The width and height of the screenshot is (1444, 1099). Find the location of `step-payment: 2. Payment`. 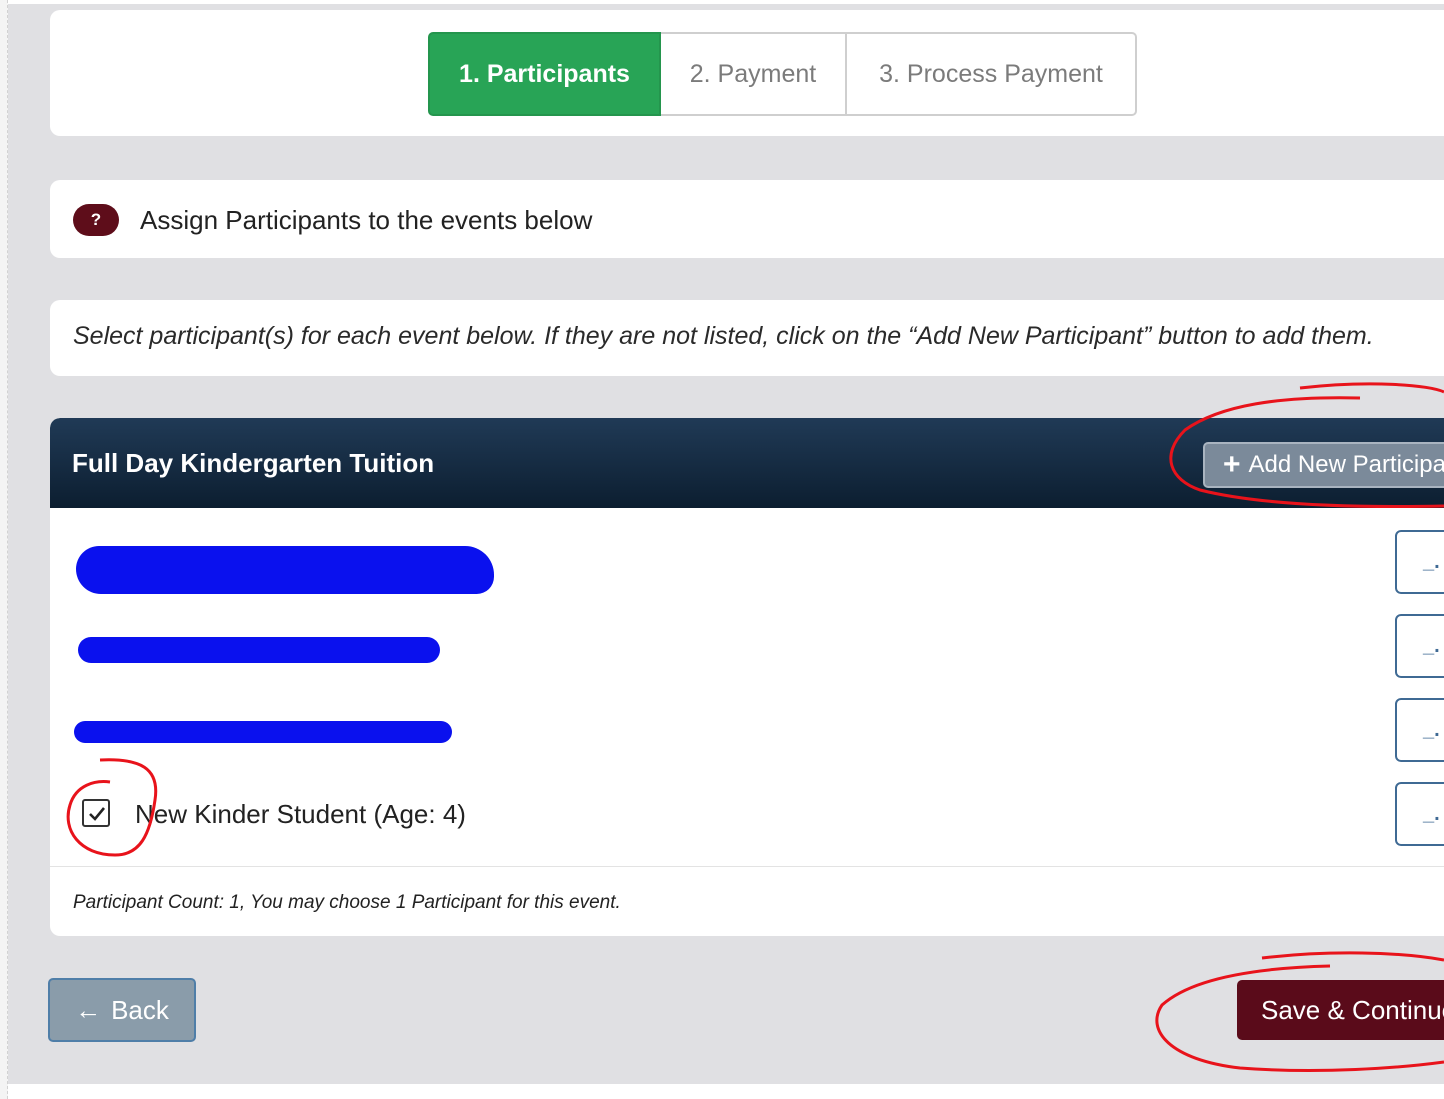

step-payment: 2. Payment is located at coordinates (754, 74).